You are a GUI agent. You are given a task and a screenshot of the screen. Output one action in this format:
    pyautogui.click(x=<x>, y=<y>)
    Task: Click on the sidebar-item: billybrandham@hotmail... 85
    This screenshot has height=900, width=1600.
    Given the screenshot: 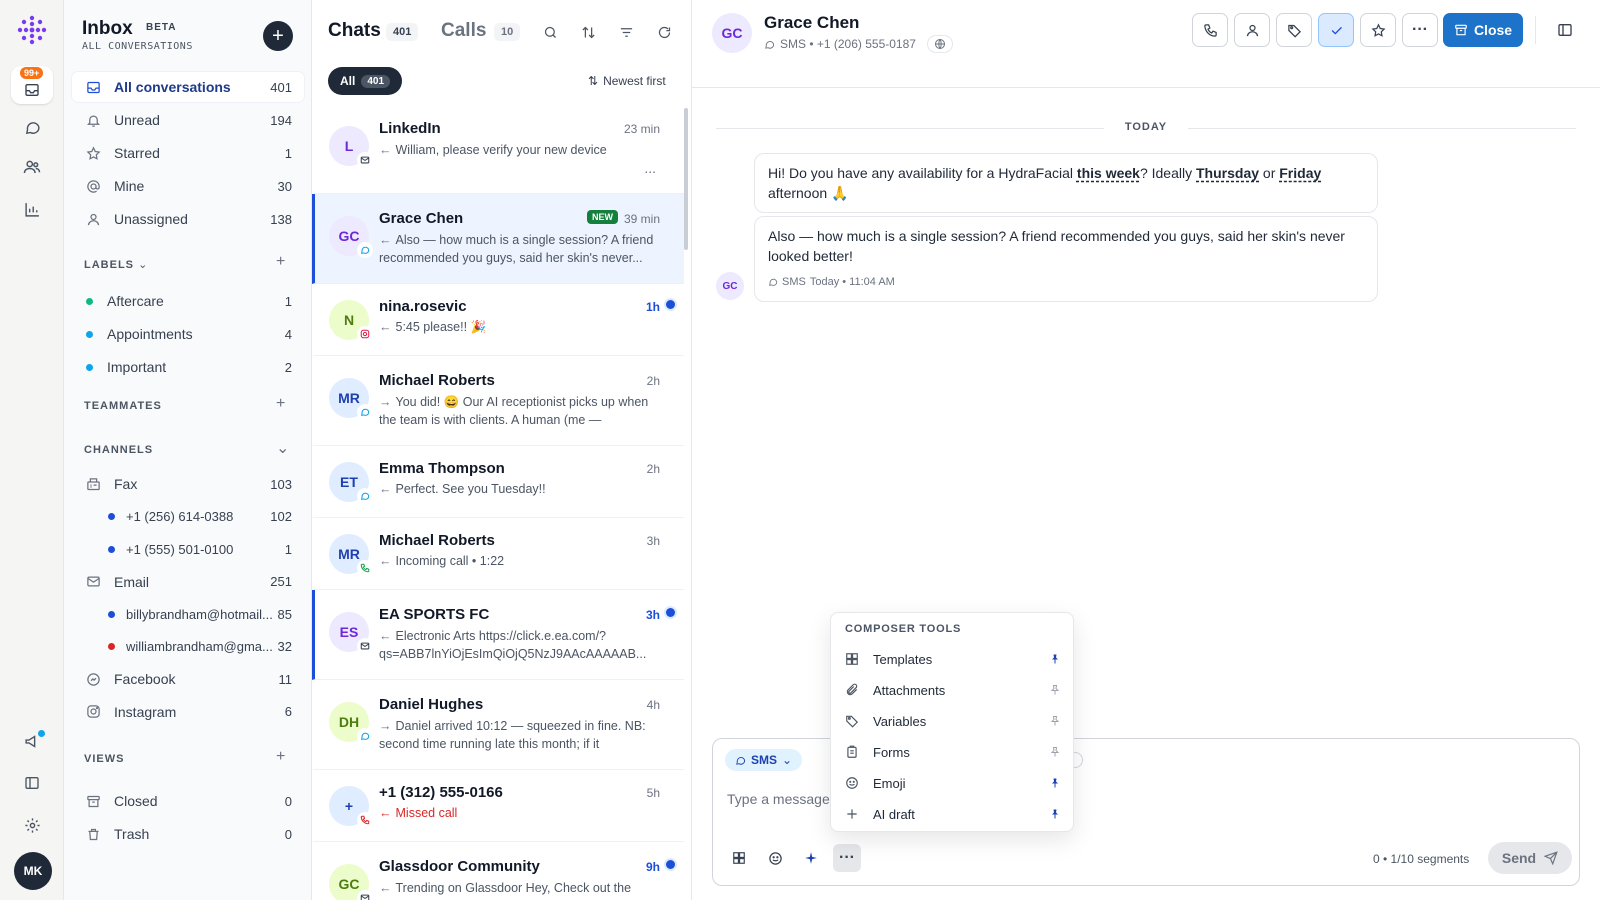 What is the action you would take?
    pyautogui.click(x=188, y=614)
    